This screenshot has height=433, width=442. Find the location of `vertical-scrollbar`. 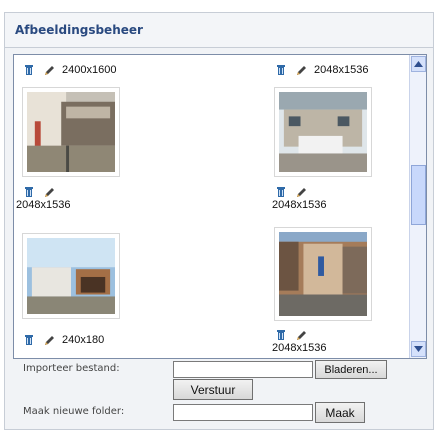

vertical-scrollbar is located at coordinates (417, 206).